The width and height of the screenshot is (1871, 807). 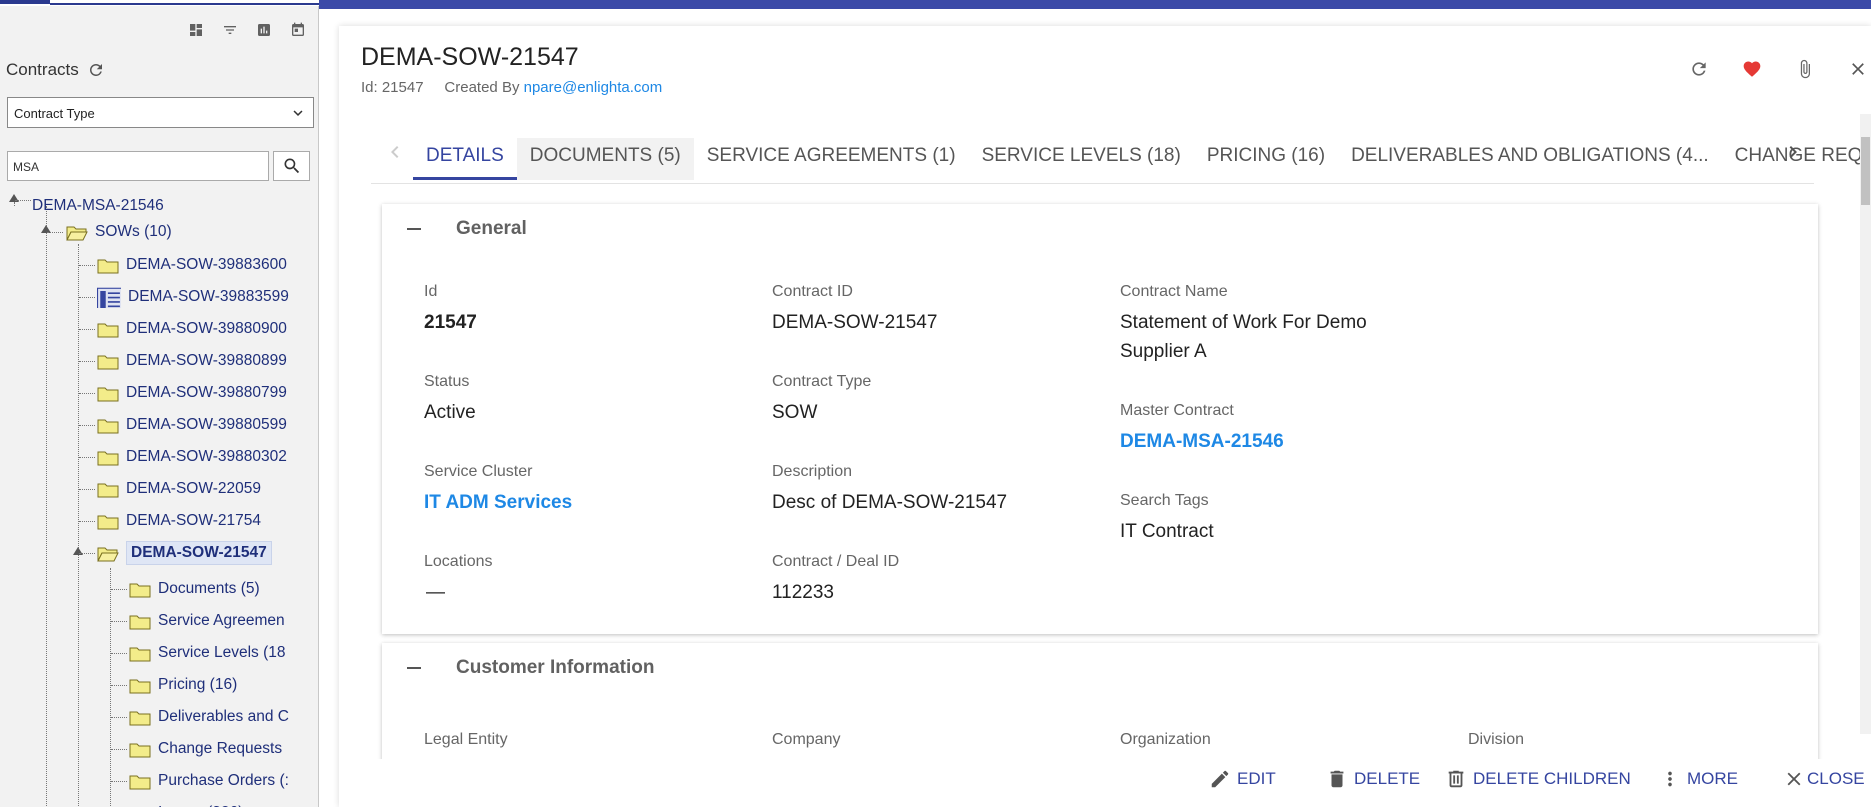 I want to click on tree-node-sow: DEMA-SOW-22059, so click(x=179, y=489).